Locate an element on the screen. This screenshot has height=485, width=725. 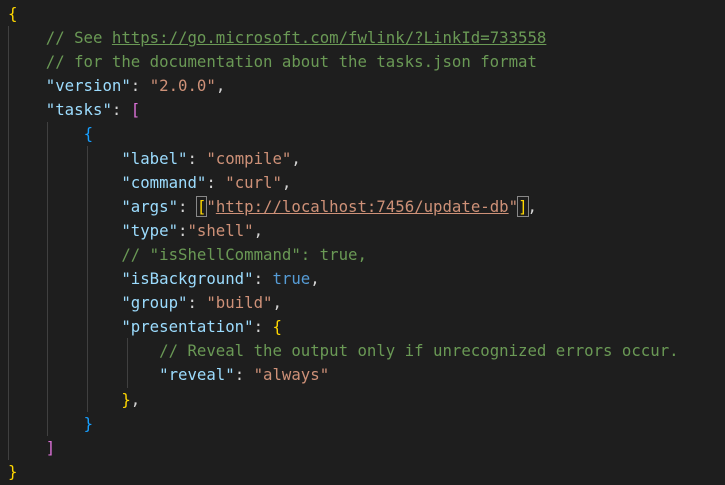
json-string-value: "always" is located at coordinates (291, 375).